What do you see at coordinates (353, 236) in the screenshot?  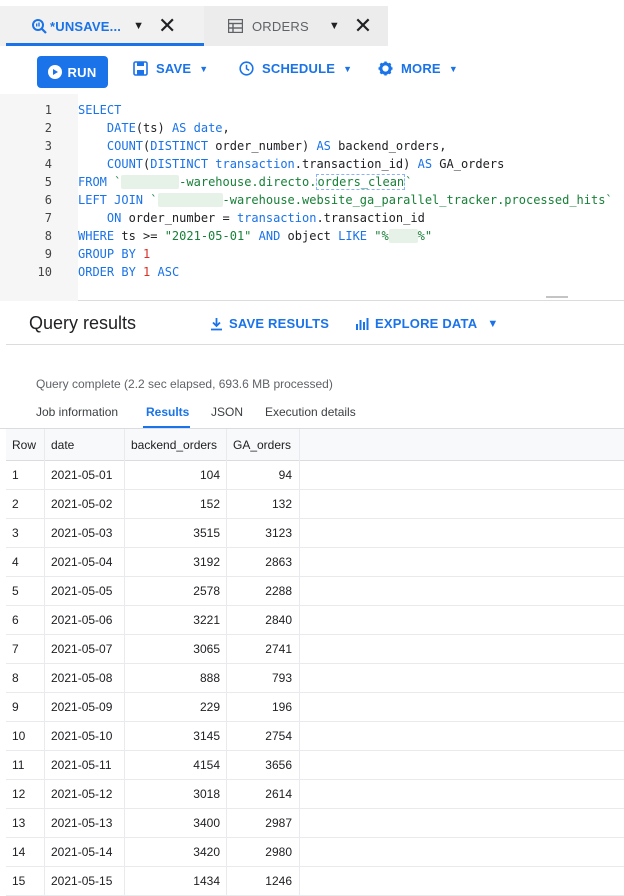 I see `code-token: LIKE` at bounding box center [353, 236].